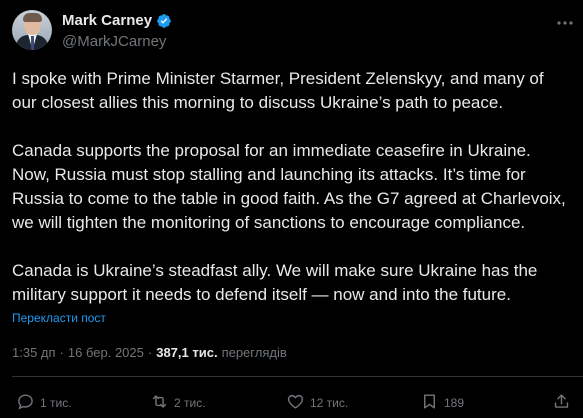 This screenshot has height=418, width=583. I want to click on translate-post-link: Перекласти пост, so click(59, 318).